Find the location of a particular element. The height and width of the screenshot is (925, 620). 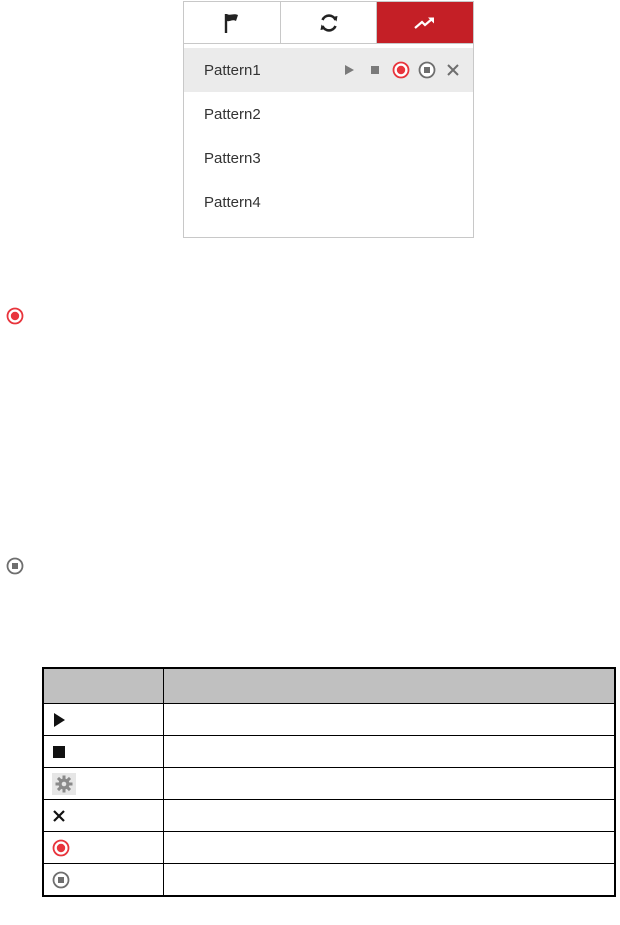

list-item: Pattern1 is located at coordinates (328, 70).